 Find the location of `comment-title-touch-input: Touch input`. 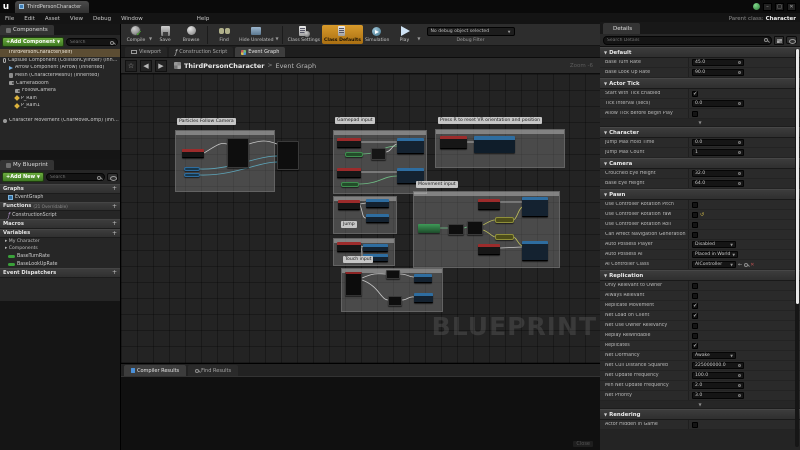

comment-title-touch-input: Touch input is located at coordinates (358, 259).